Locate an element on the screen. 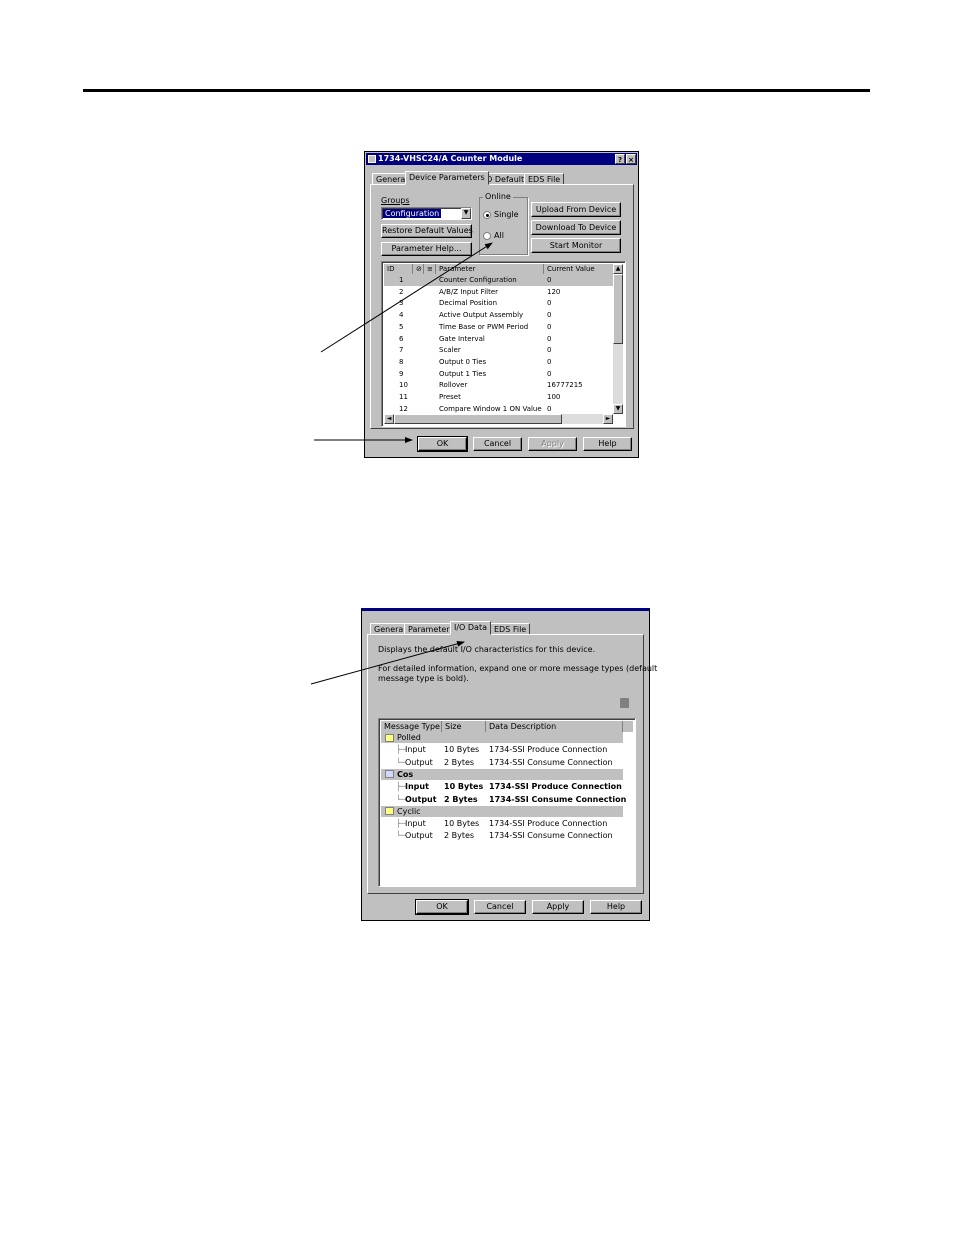 The height and width of the screenshot is (1235, 954). lock-icon: ⊘ is located at coordinates (418, 269).